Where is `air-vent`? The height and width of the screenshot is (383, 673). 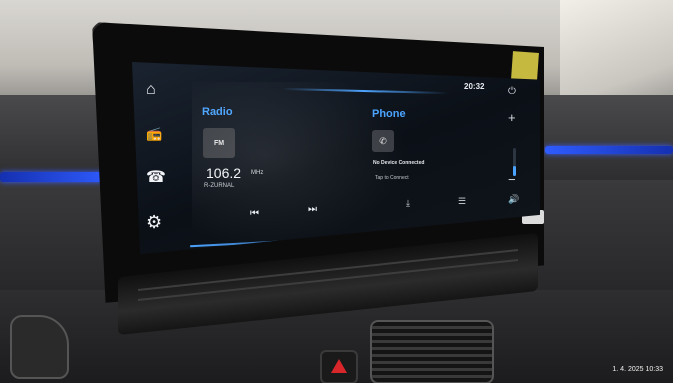 air-vent is located at coordinates (432, 351).